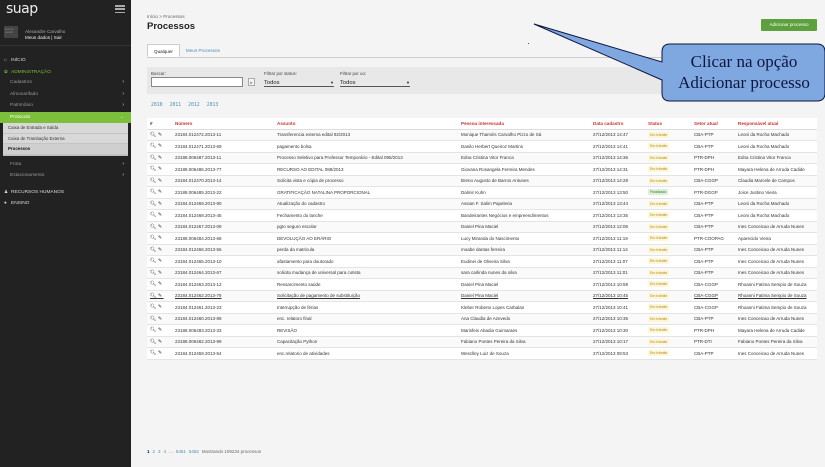  I want to click on process-number-cell: 23184.012461.2013-23, so click(223, 307).